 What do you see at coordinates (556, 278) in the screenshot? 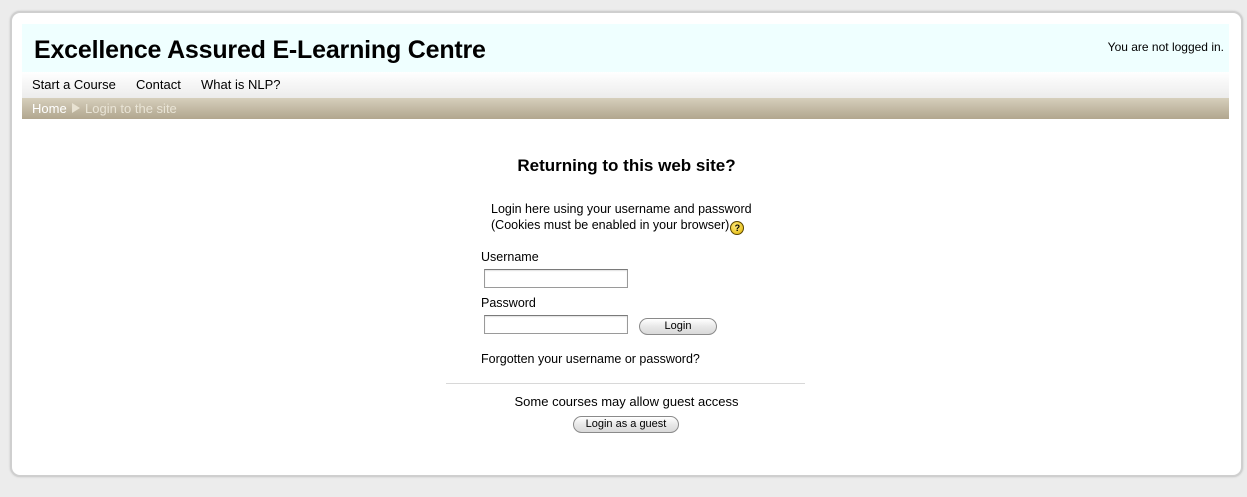
I see `username-input` at bounding box center [556, 278].